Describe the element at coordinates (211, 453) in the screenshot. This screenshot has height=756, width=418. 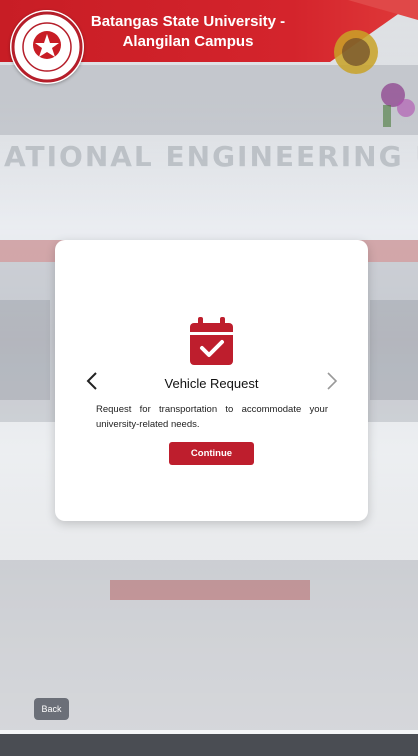
I see `continue-button: Continue` at that location.